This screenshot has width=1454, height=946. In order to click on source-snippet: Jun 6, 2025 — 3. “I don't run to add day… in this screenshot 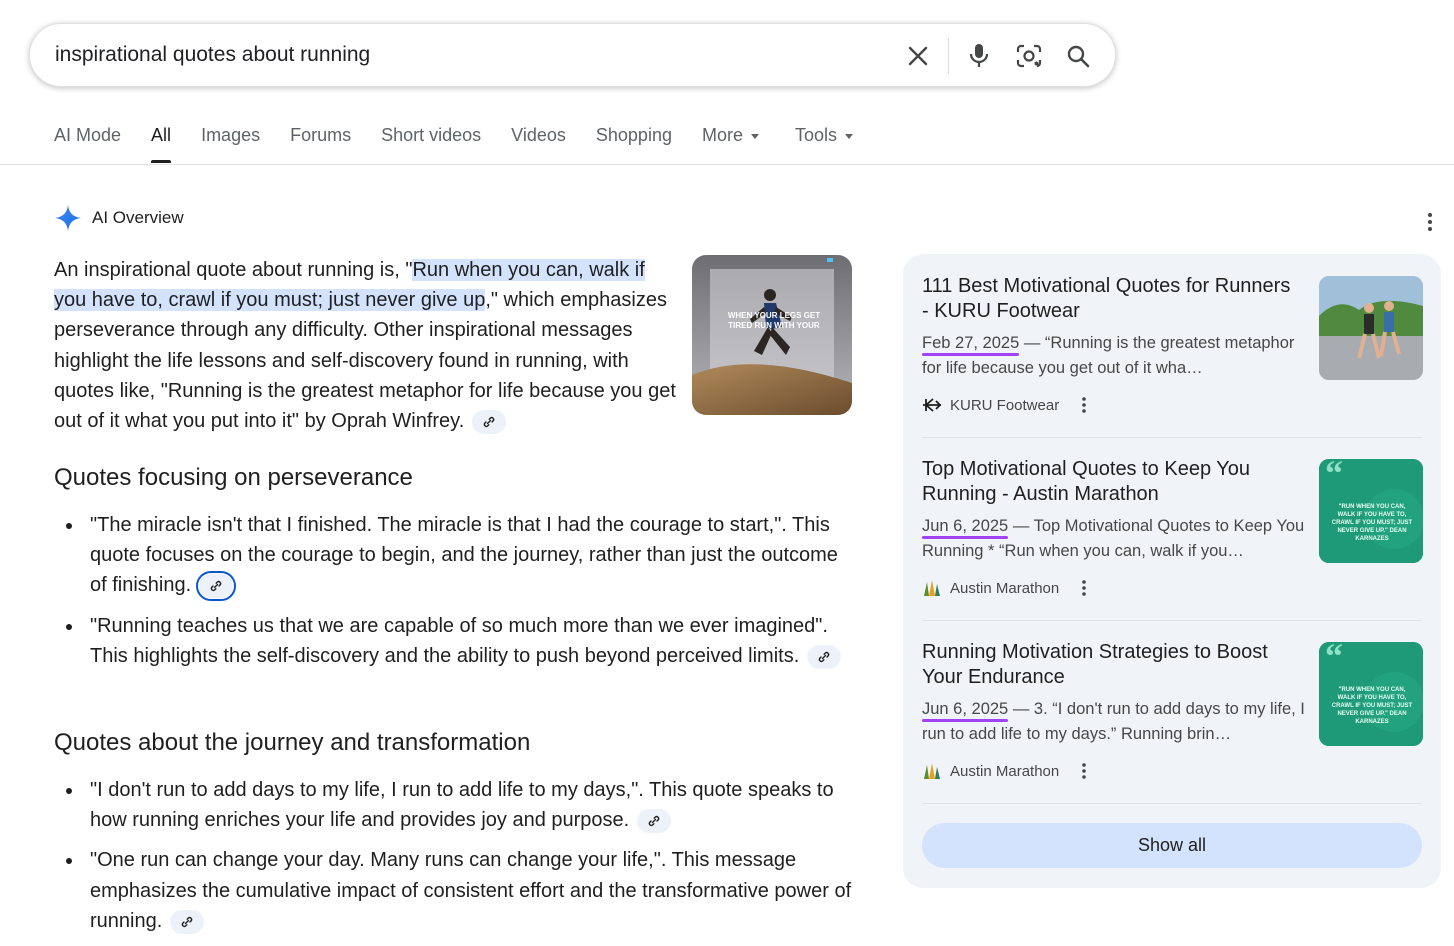, I will do `click(1113, 721)`.